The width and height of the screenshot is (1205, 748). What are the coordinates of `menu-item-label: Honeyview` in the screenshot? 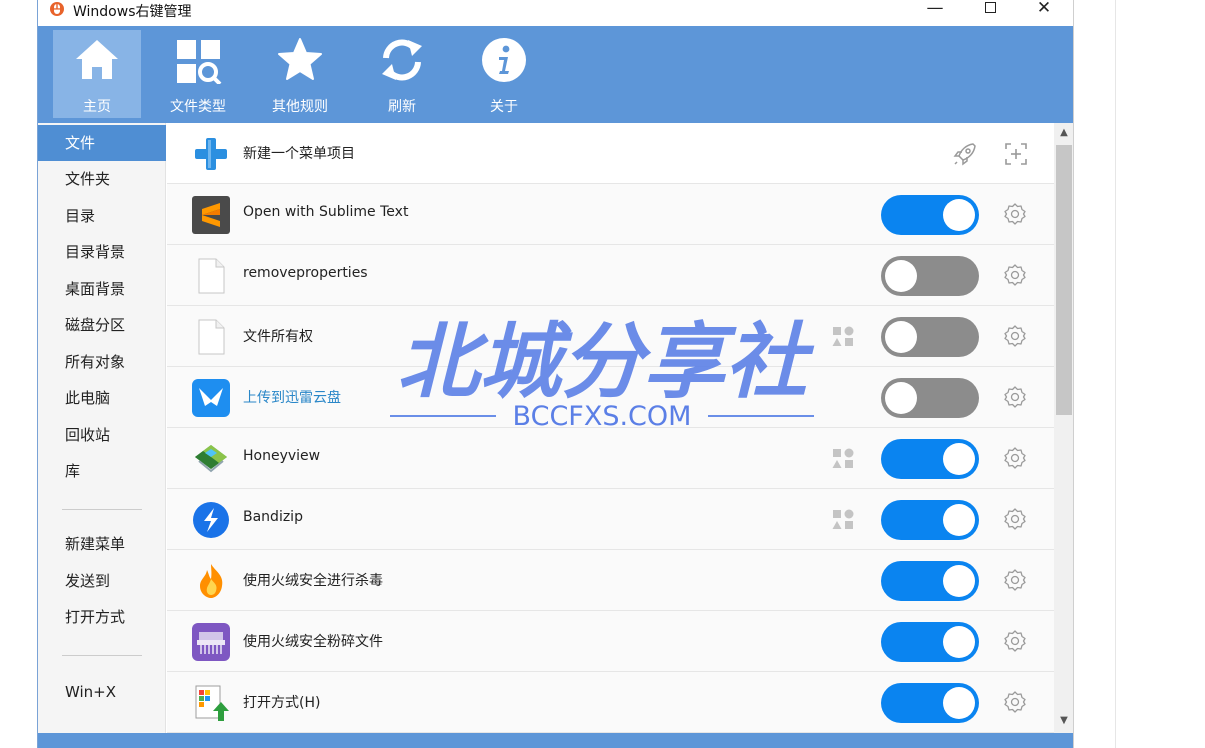 It's located at (282, 456).